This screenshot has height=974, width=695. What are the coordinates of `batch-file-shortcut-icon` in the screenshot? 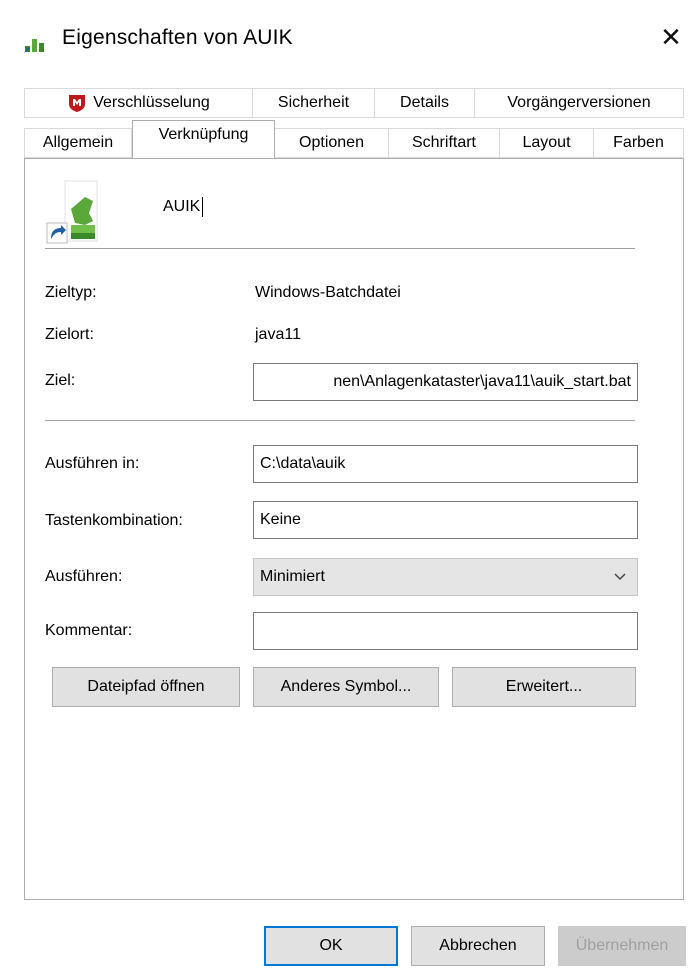 It's located at (72, 212).